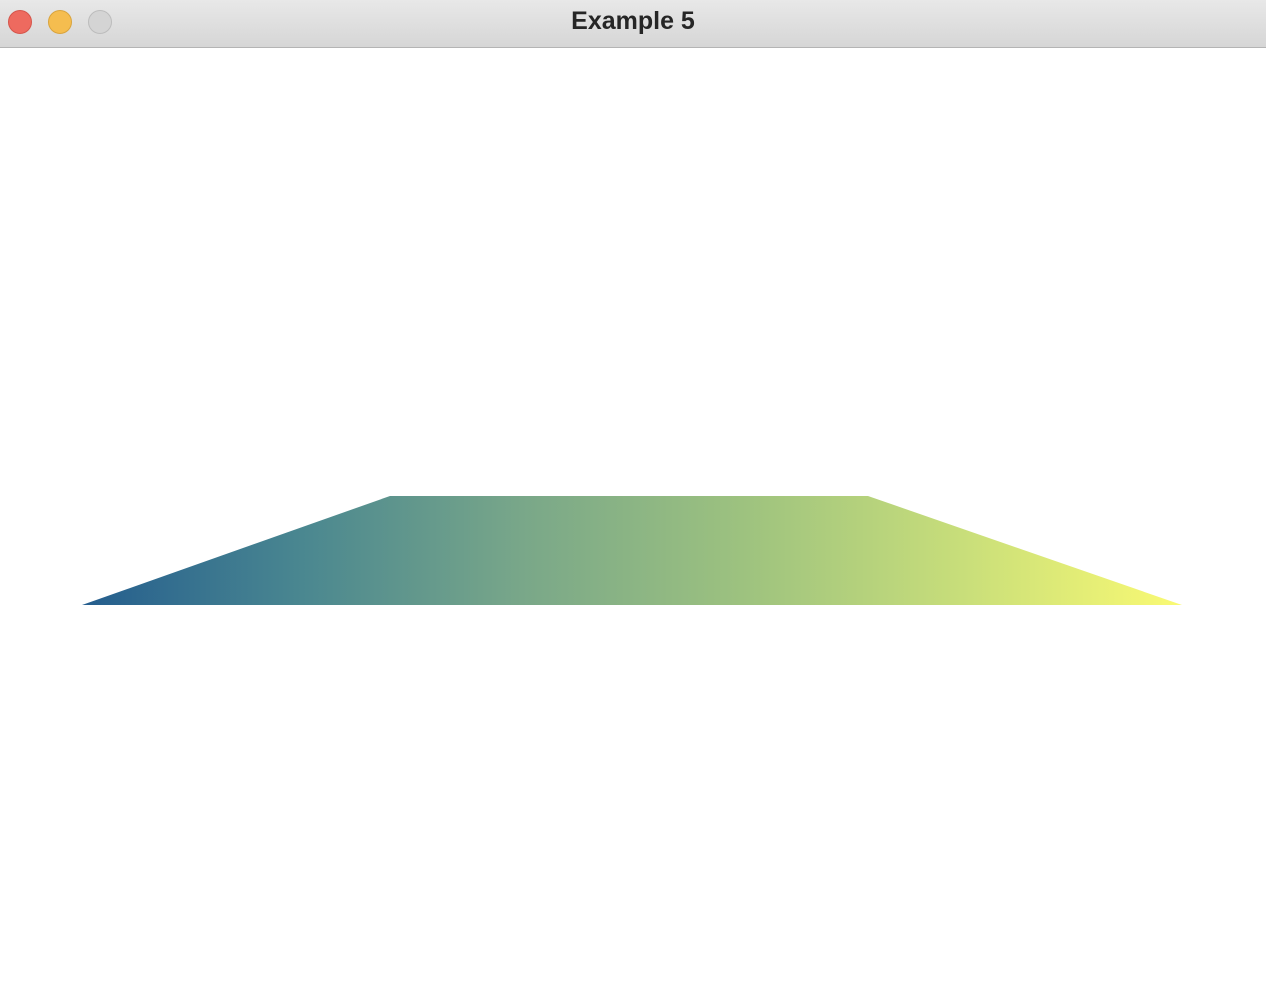 The height and width of the screenshot is (1008, 1266). I want to click on canvas-svg, so click(632, 550).